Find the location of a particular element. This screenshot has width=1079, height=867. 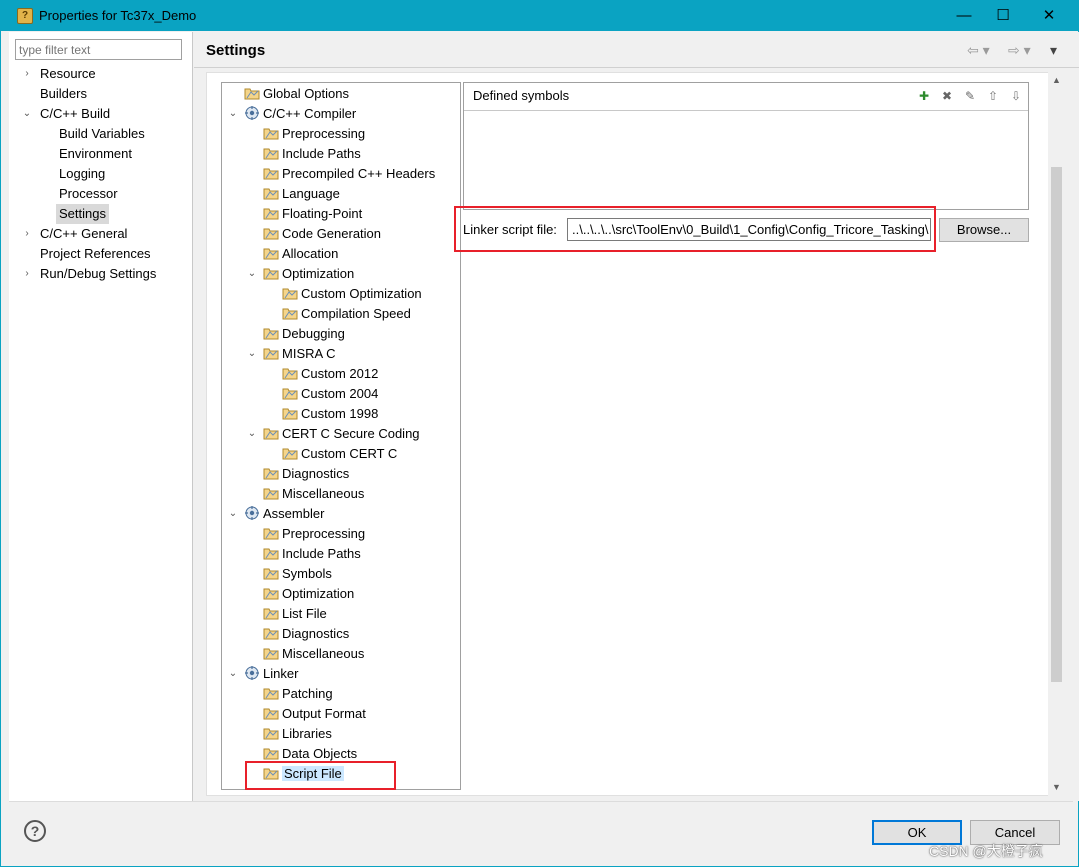

tree-item-cert-c-secure-coding: CERT C Secure Coding is located at coordinates (341, 434).